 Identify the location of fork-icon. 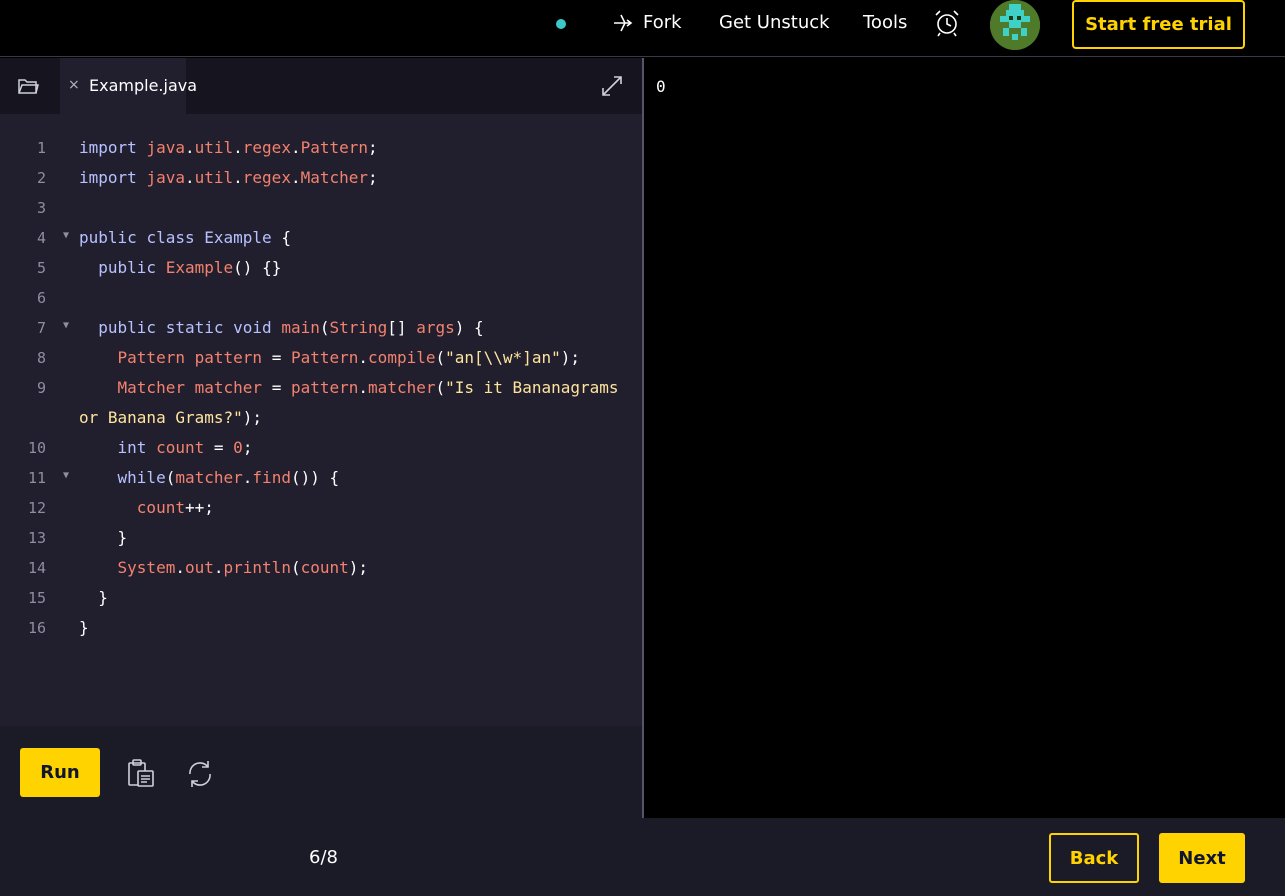
(623, 23).